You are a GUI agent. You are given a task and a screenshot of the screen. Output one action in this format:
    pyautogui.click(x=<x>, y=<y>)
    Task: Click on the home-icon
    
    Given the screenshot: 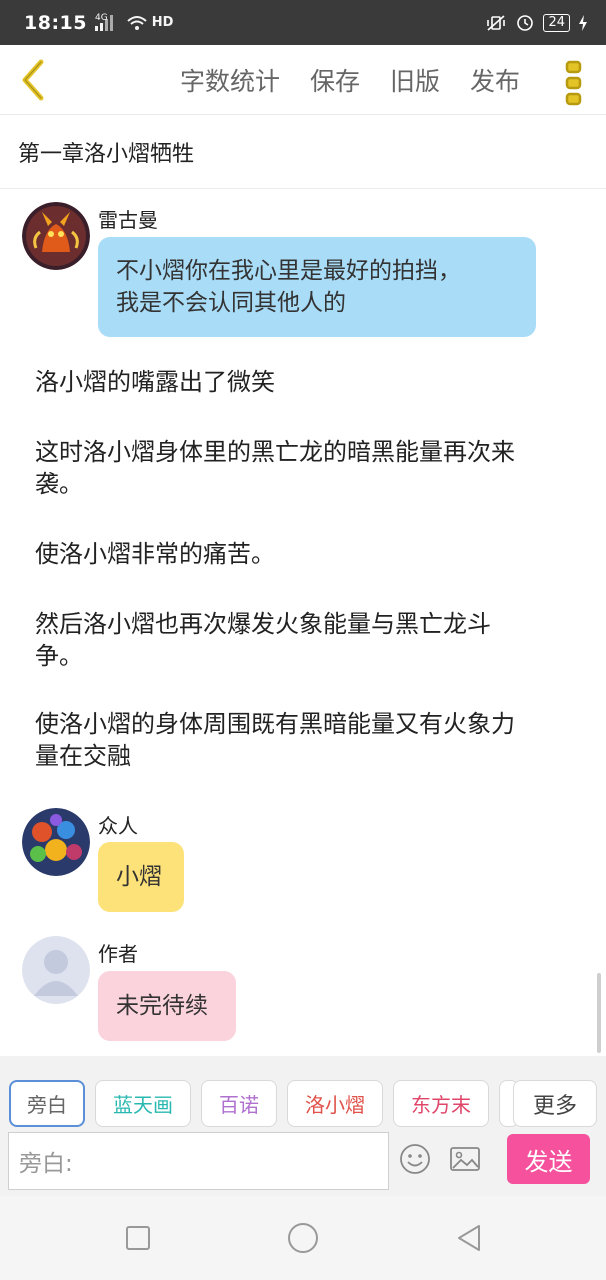 What is the action you would take?
    pyautogui.click(x=303, y=1238)
    